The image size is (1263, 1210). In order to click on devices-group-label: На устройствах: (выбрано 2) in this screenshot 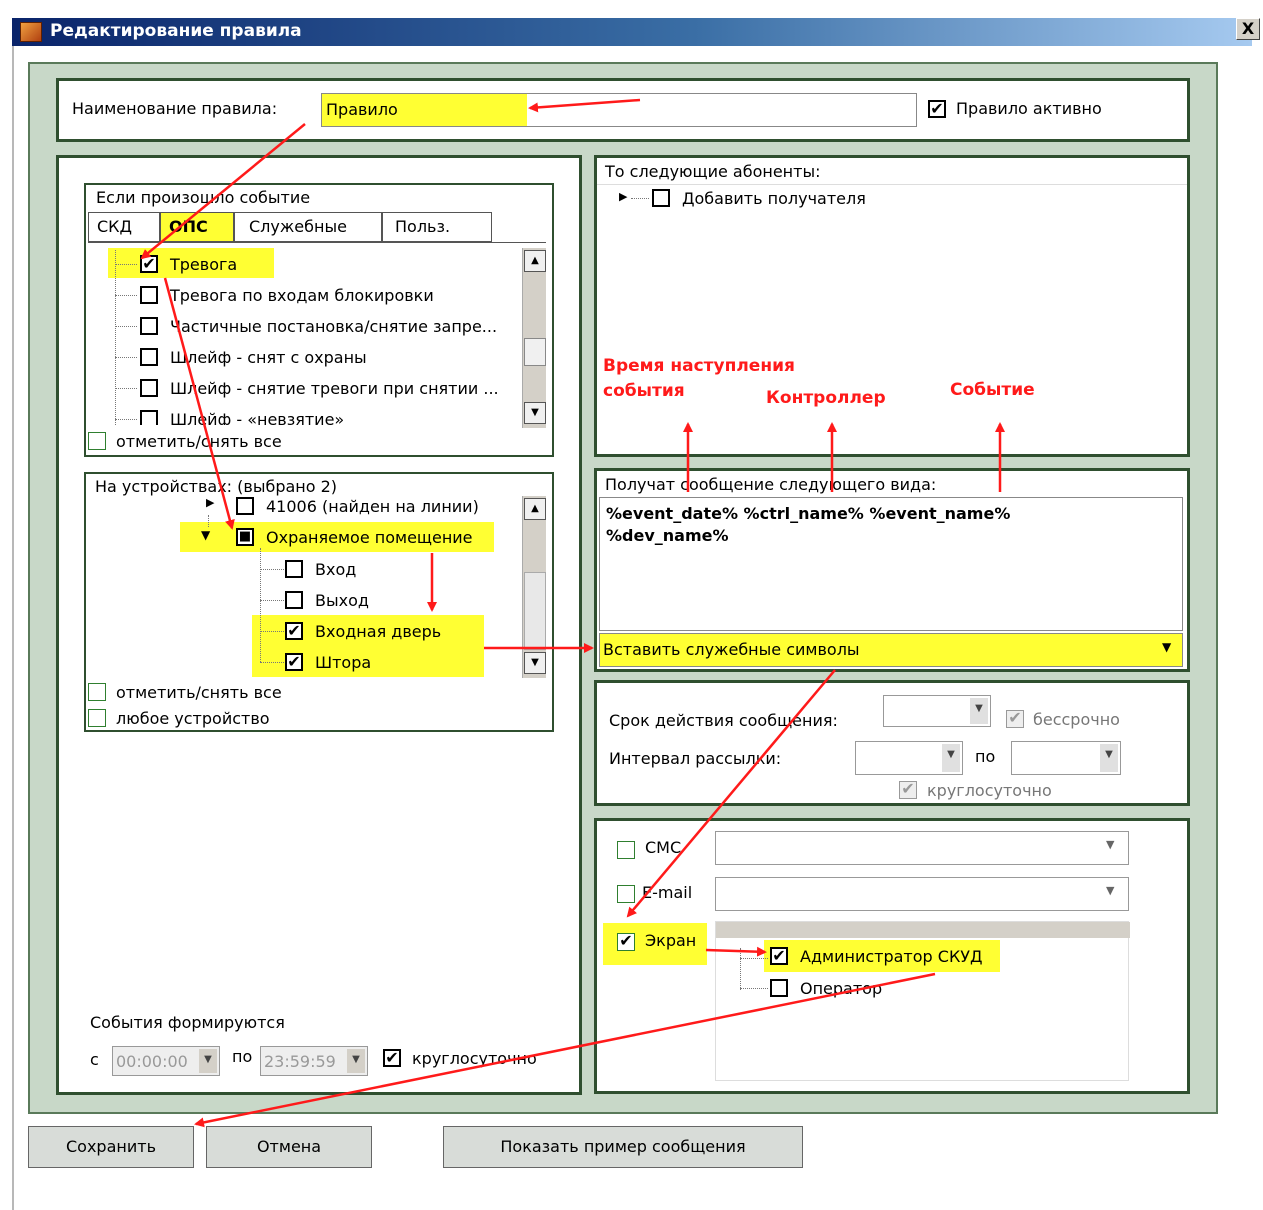, I will do `click(216, 486)`.